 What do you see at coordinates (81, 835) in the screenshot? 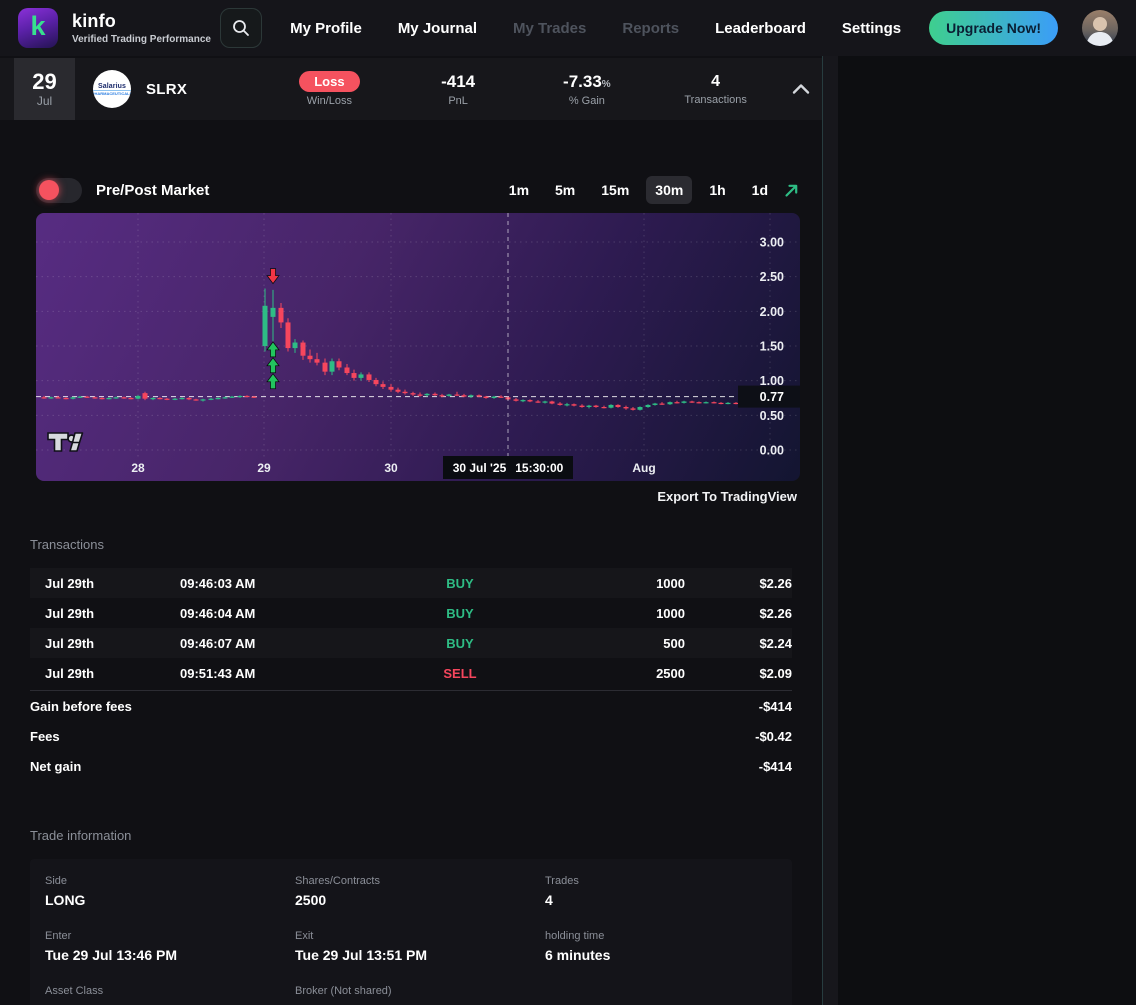
I see `trade-information-title: Trade information` at bounding box center [81, 835].